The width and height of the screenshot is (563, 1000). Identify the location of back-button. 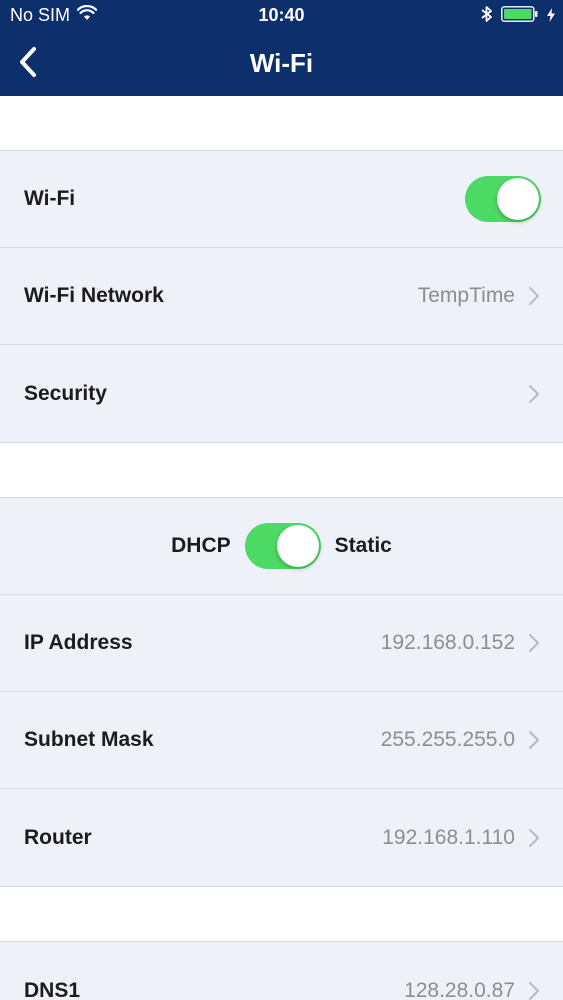
(28, 64).